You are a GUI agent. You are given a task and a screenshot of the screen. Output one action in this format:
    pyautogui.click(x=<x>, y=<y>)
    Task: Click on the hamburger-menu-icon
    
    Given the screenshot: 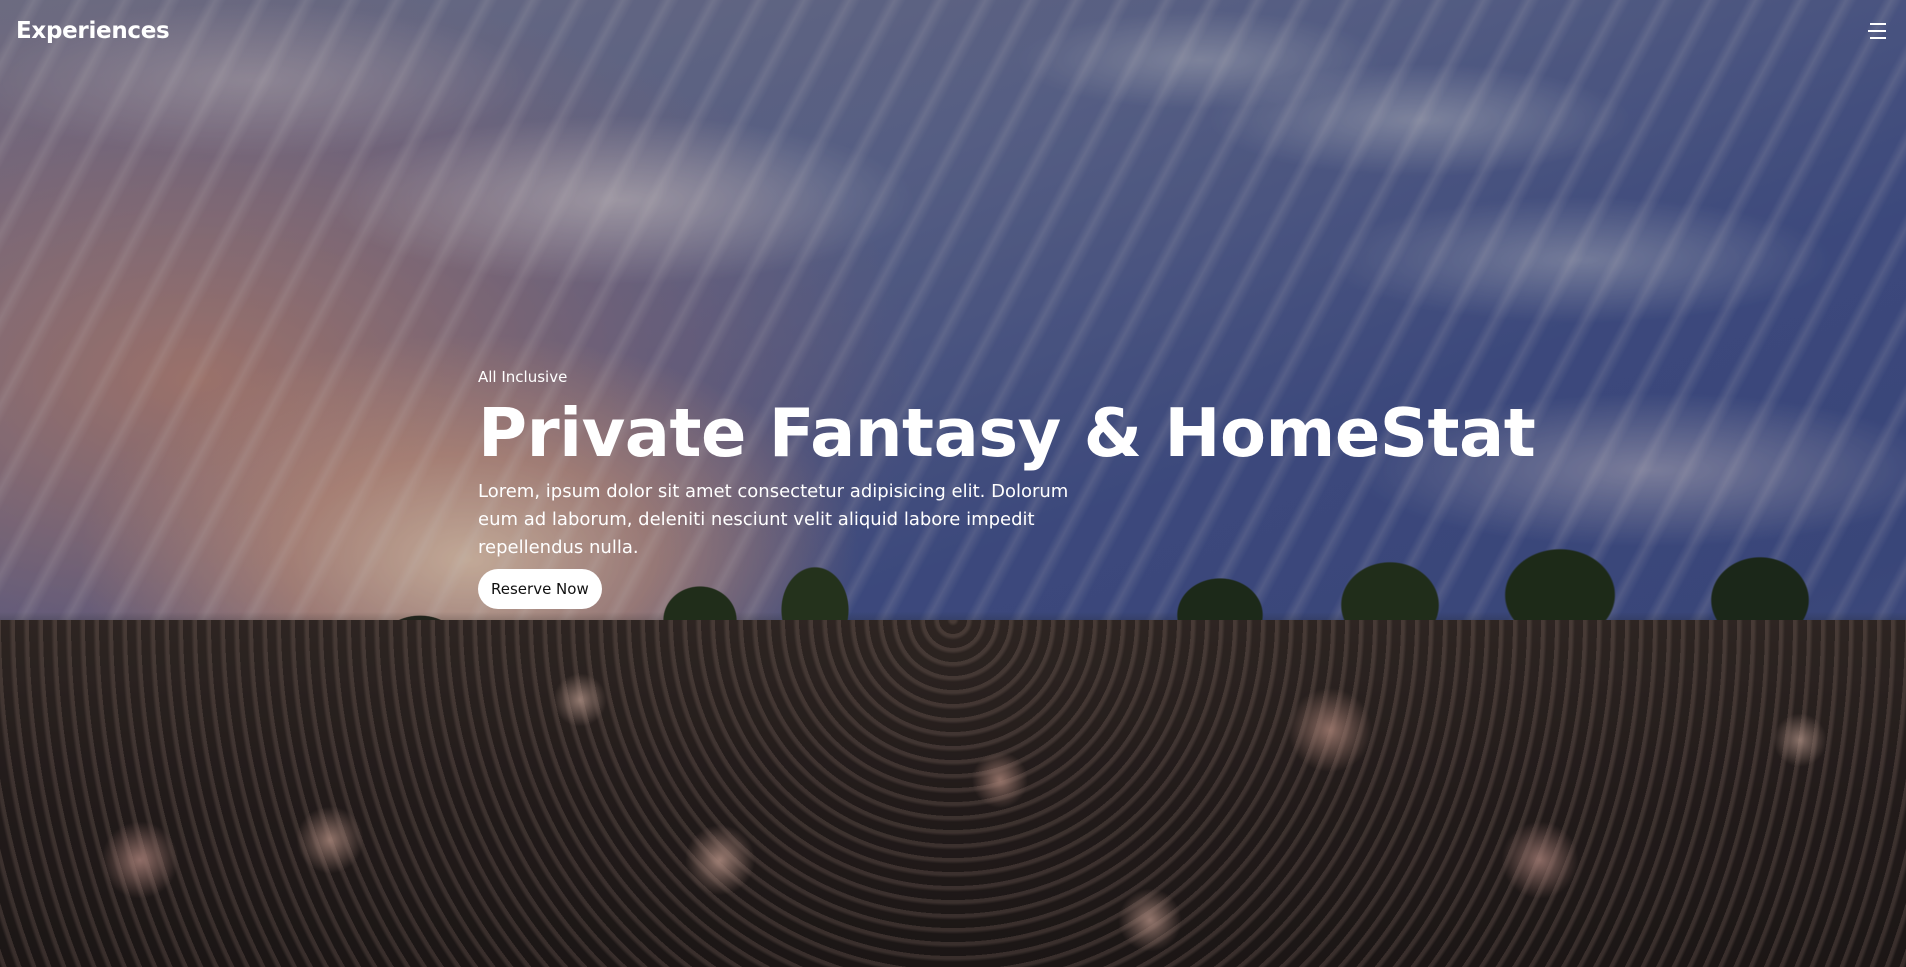 What is the action you would take?
    pyautogui.click(x=1877, y=31)
    